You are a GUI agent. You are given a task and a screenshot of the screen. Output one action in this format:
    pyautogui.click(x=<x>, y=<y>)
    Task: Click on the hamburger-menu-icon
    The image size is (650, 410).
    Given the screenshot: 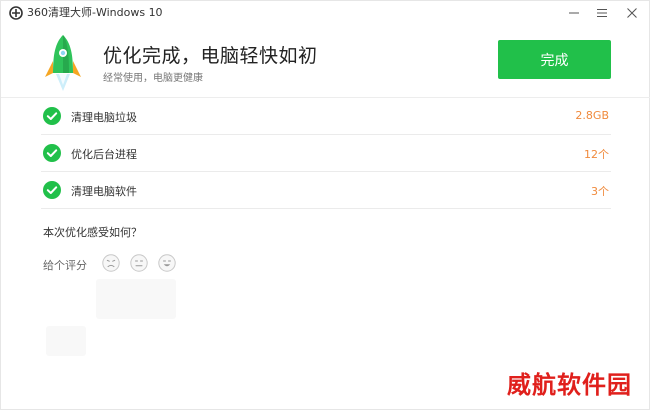 What is the action you would take?
    pyautogui.click(x=602, y=13)
    